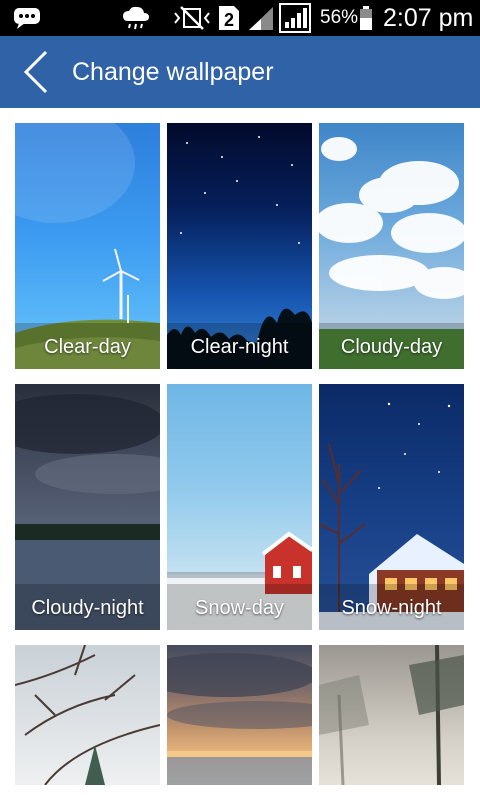  I want to click on wallpaper-label: Cloudy-night, so click(87, 608).